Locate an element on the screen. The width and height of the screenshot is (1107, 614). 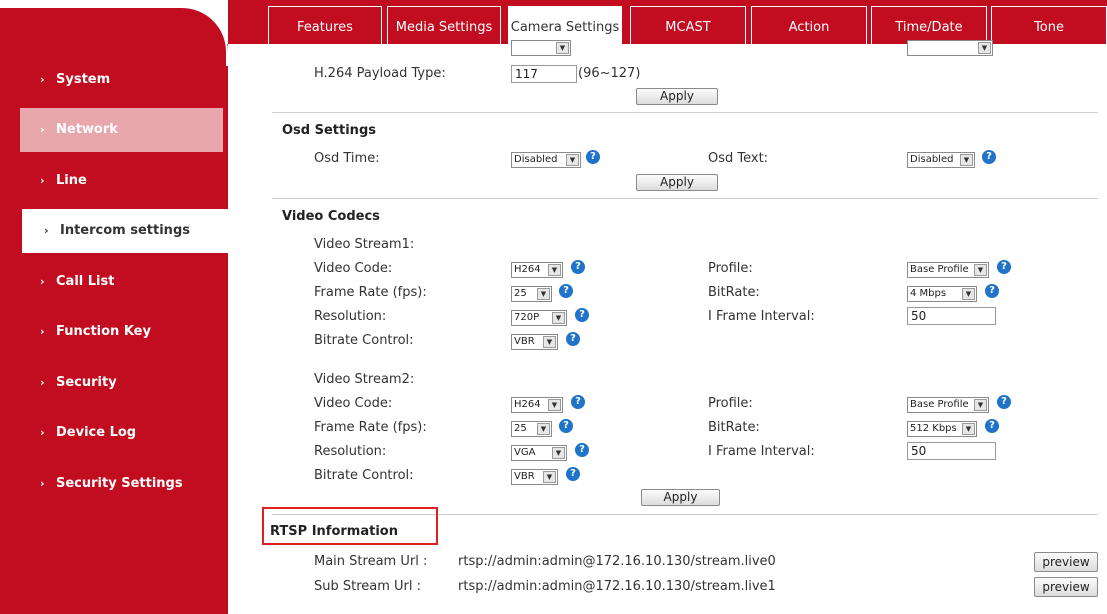
tab-time-date: Time/Date is located at coordinates (929, 25).